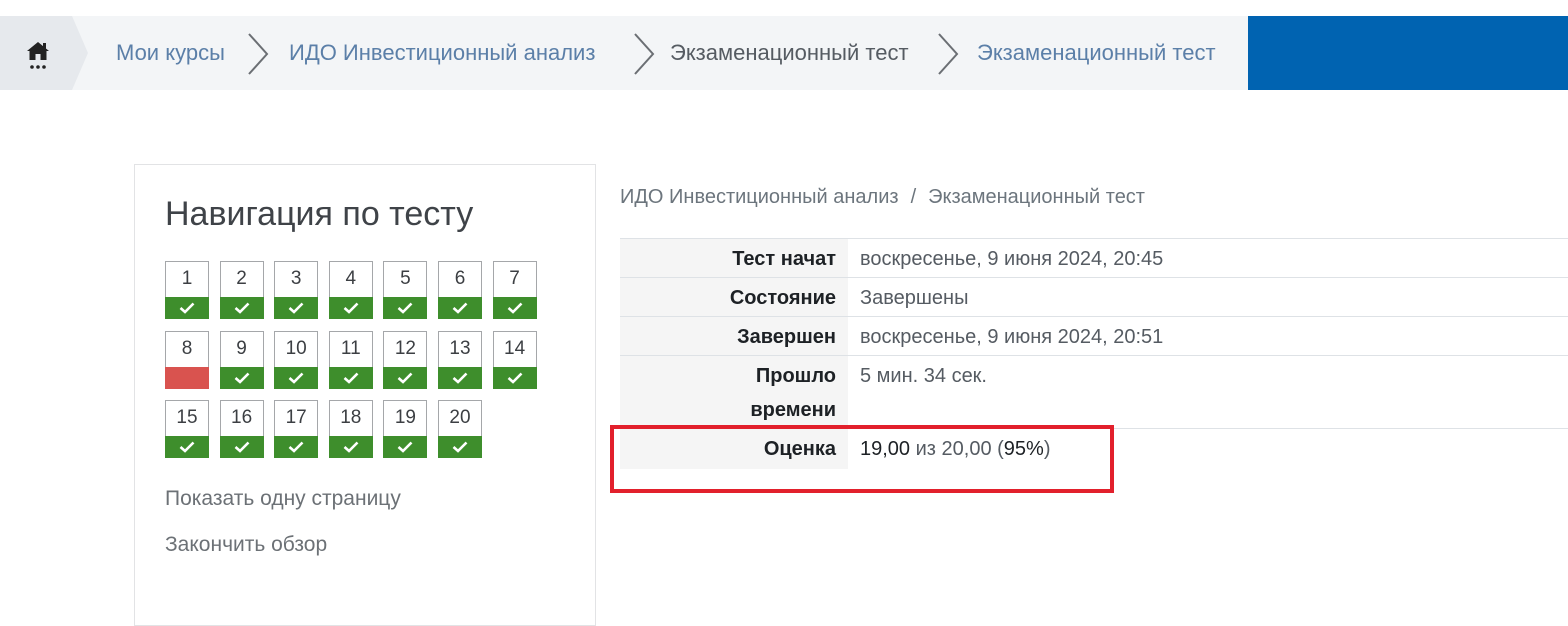 The image size is (1568, 626). I want to click on question-number: 20, so click(460, 417).